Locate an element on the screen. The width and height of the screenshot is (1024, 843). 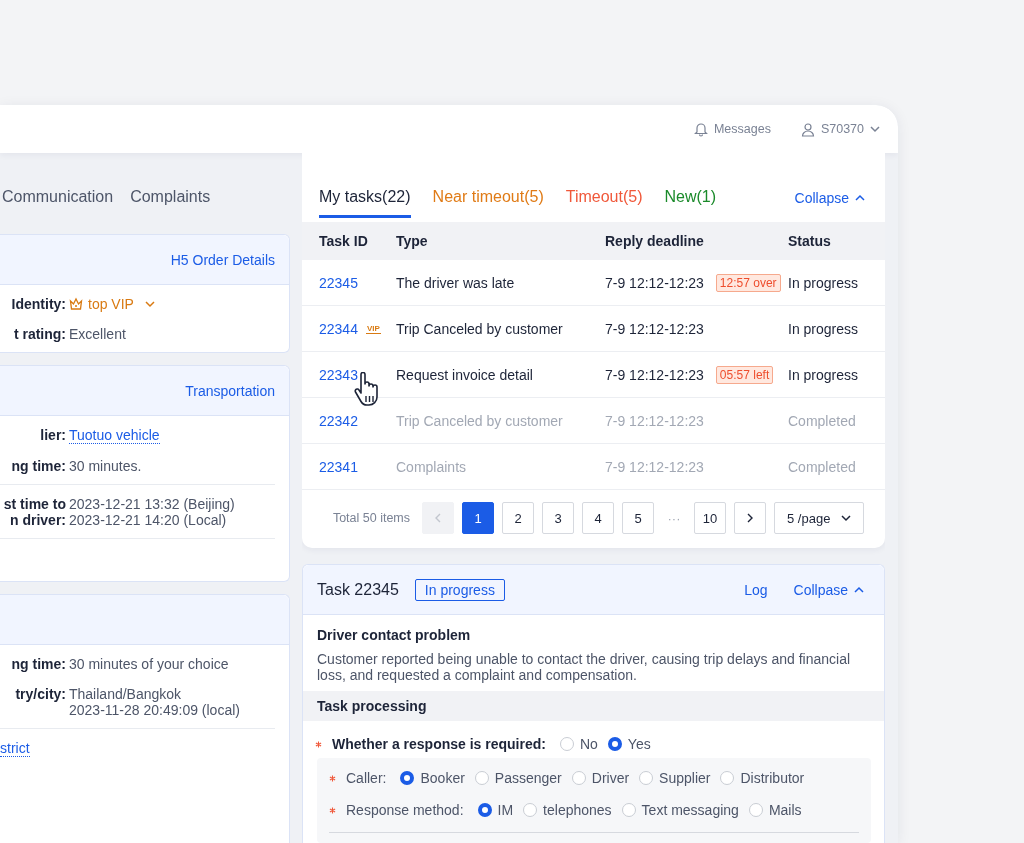
page-button: 4 is located at coordinates (598, 518).